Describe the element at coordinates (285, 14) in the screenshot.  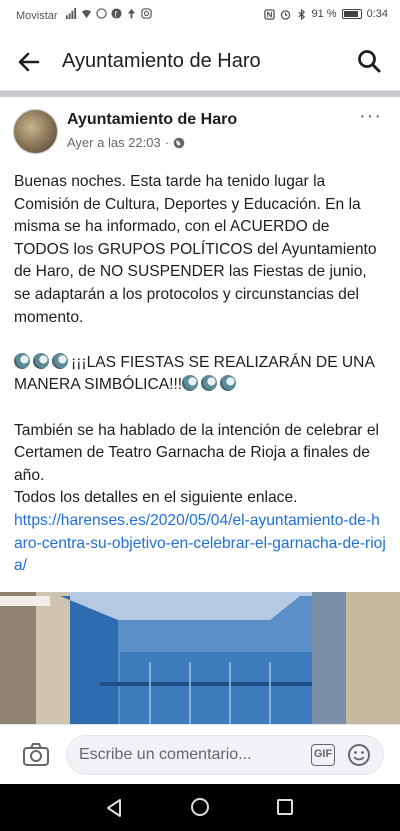
I see `alarm-icon` at that location.